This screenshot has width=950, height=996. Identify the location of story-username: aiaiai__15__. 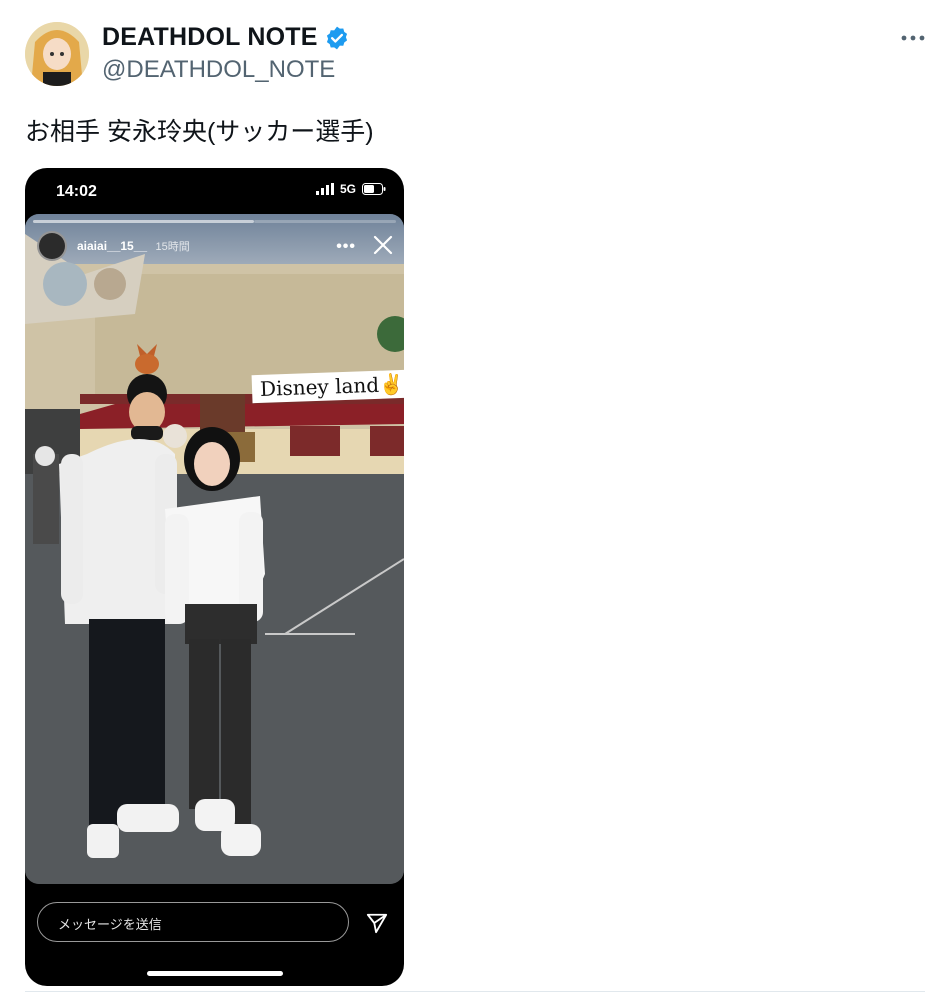
(112, 246).